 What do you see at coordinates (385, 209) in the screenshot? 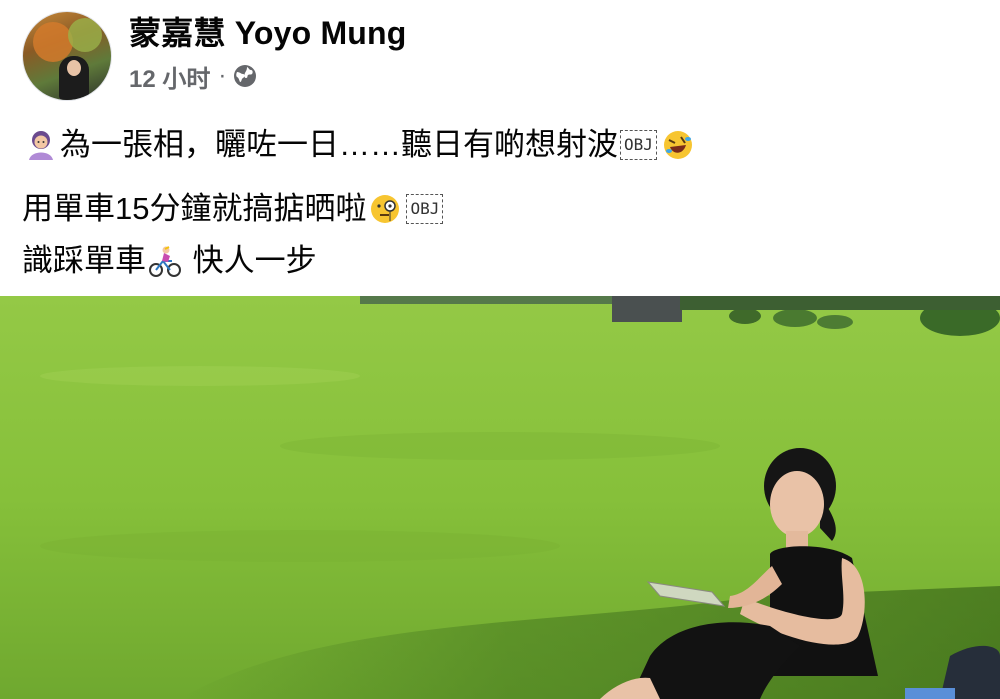
I see `face-with-monocle-emoji` at bounding box center [385, 209].